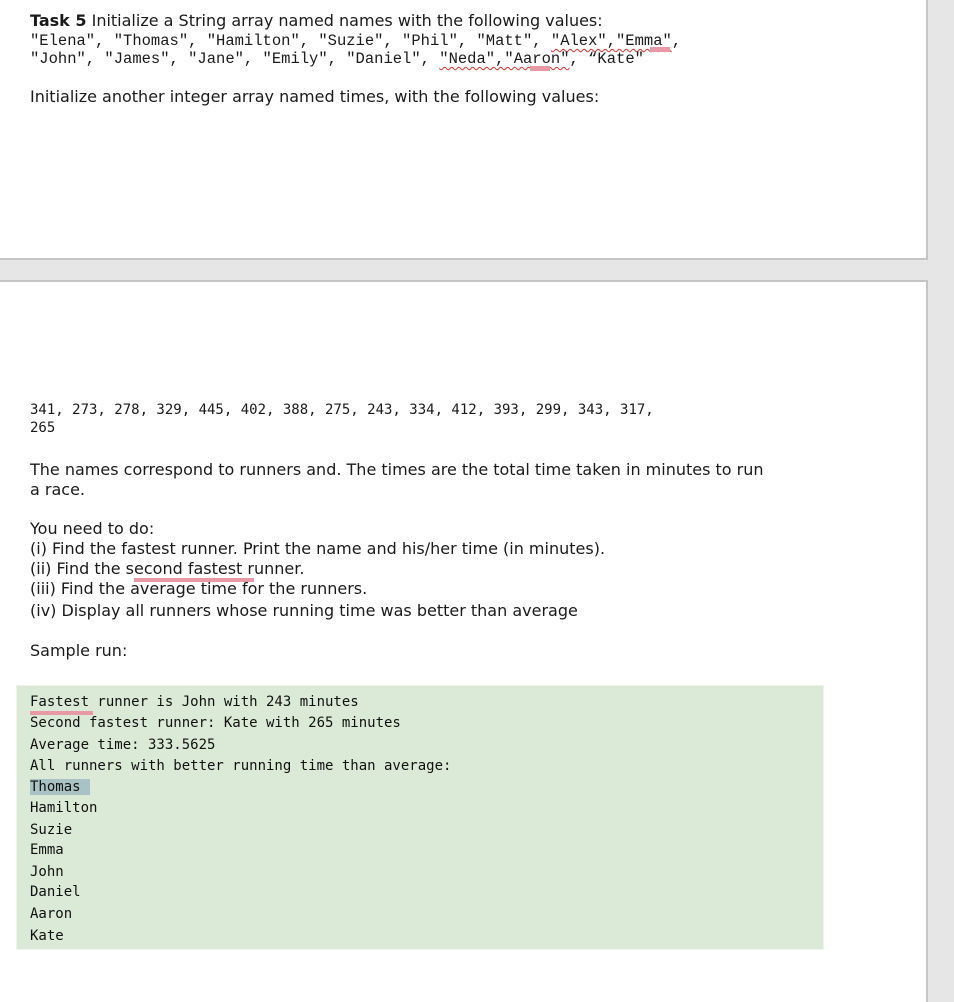  What do you see at coordinates (167, 568) in the screenshot?
I see `todo-item: (ii) Find the second fastest runner.` at bounding box center [167, 568].